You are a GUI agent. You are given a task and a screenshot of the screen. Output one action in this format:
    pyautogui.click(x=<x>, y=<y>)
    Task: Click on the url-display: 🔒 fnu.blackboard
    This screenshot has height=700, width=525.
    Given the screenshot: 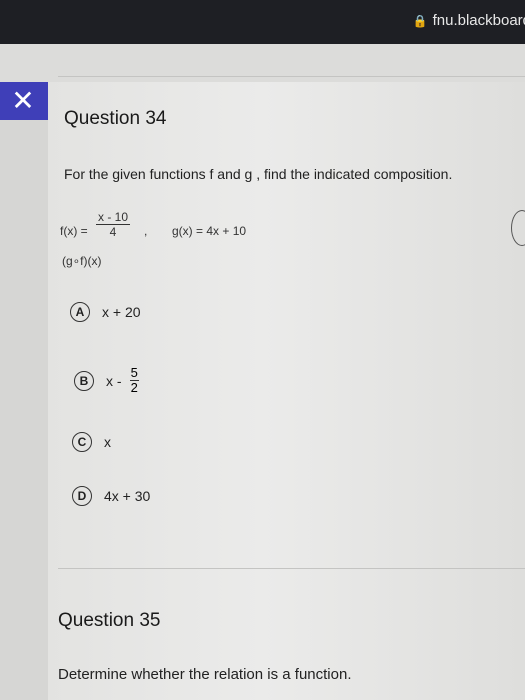 What is the action you would take?
    pyautogui.click(x=469, y=20)
    